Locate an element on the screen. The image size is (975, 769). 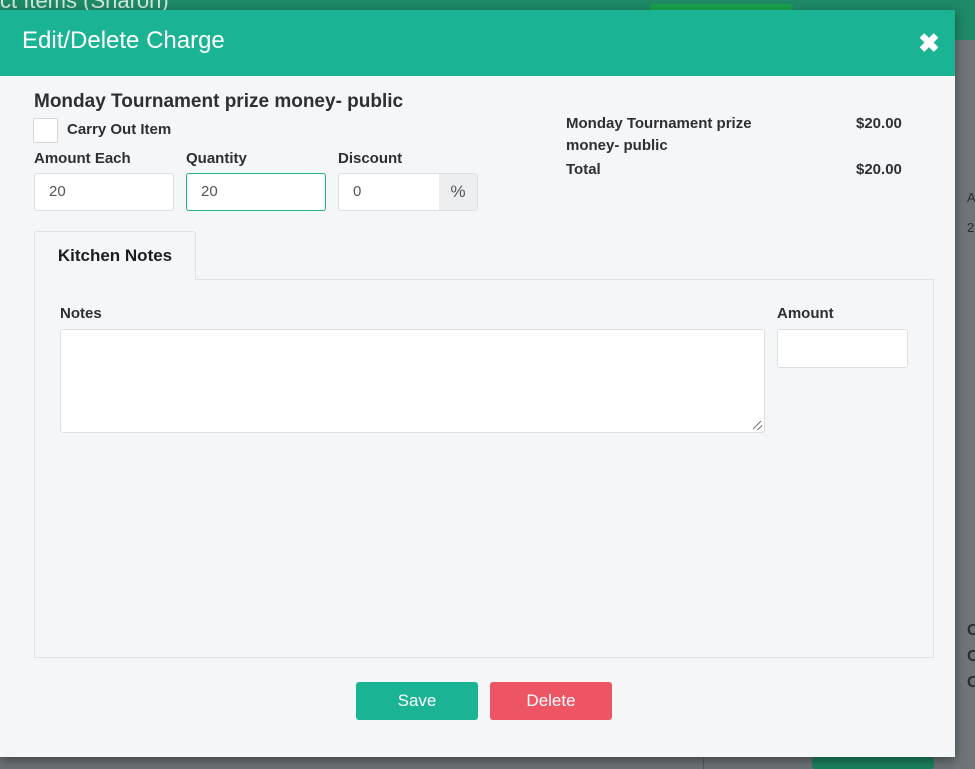
amount-each-input: 20 is located at coordinates (104, 192).